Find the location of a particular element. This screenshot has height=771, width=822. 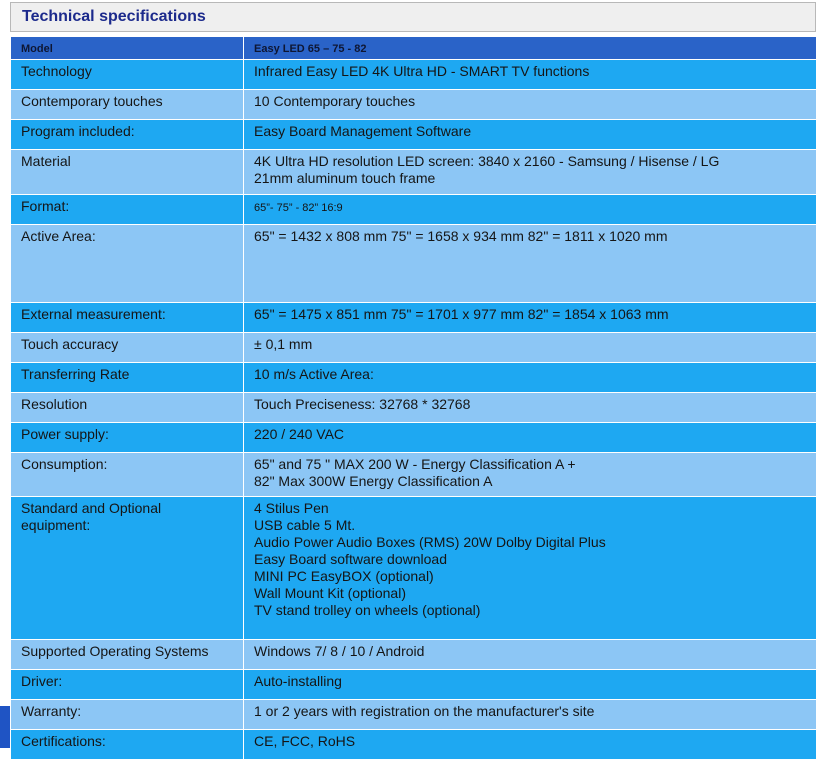

table-header-row: Model Easy LED 65 – 75 - 82 is located at coordinates (413, 48).